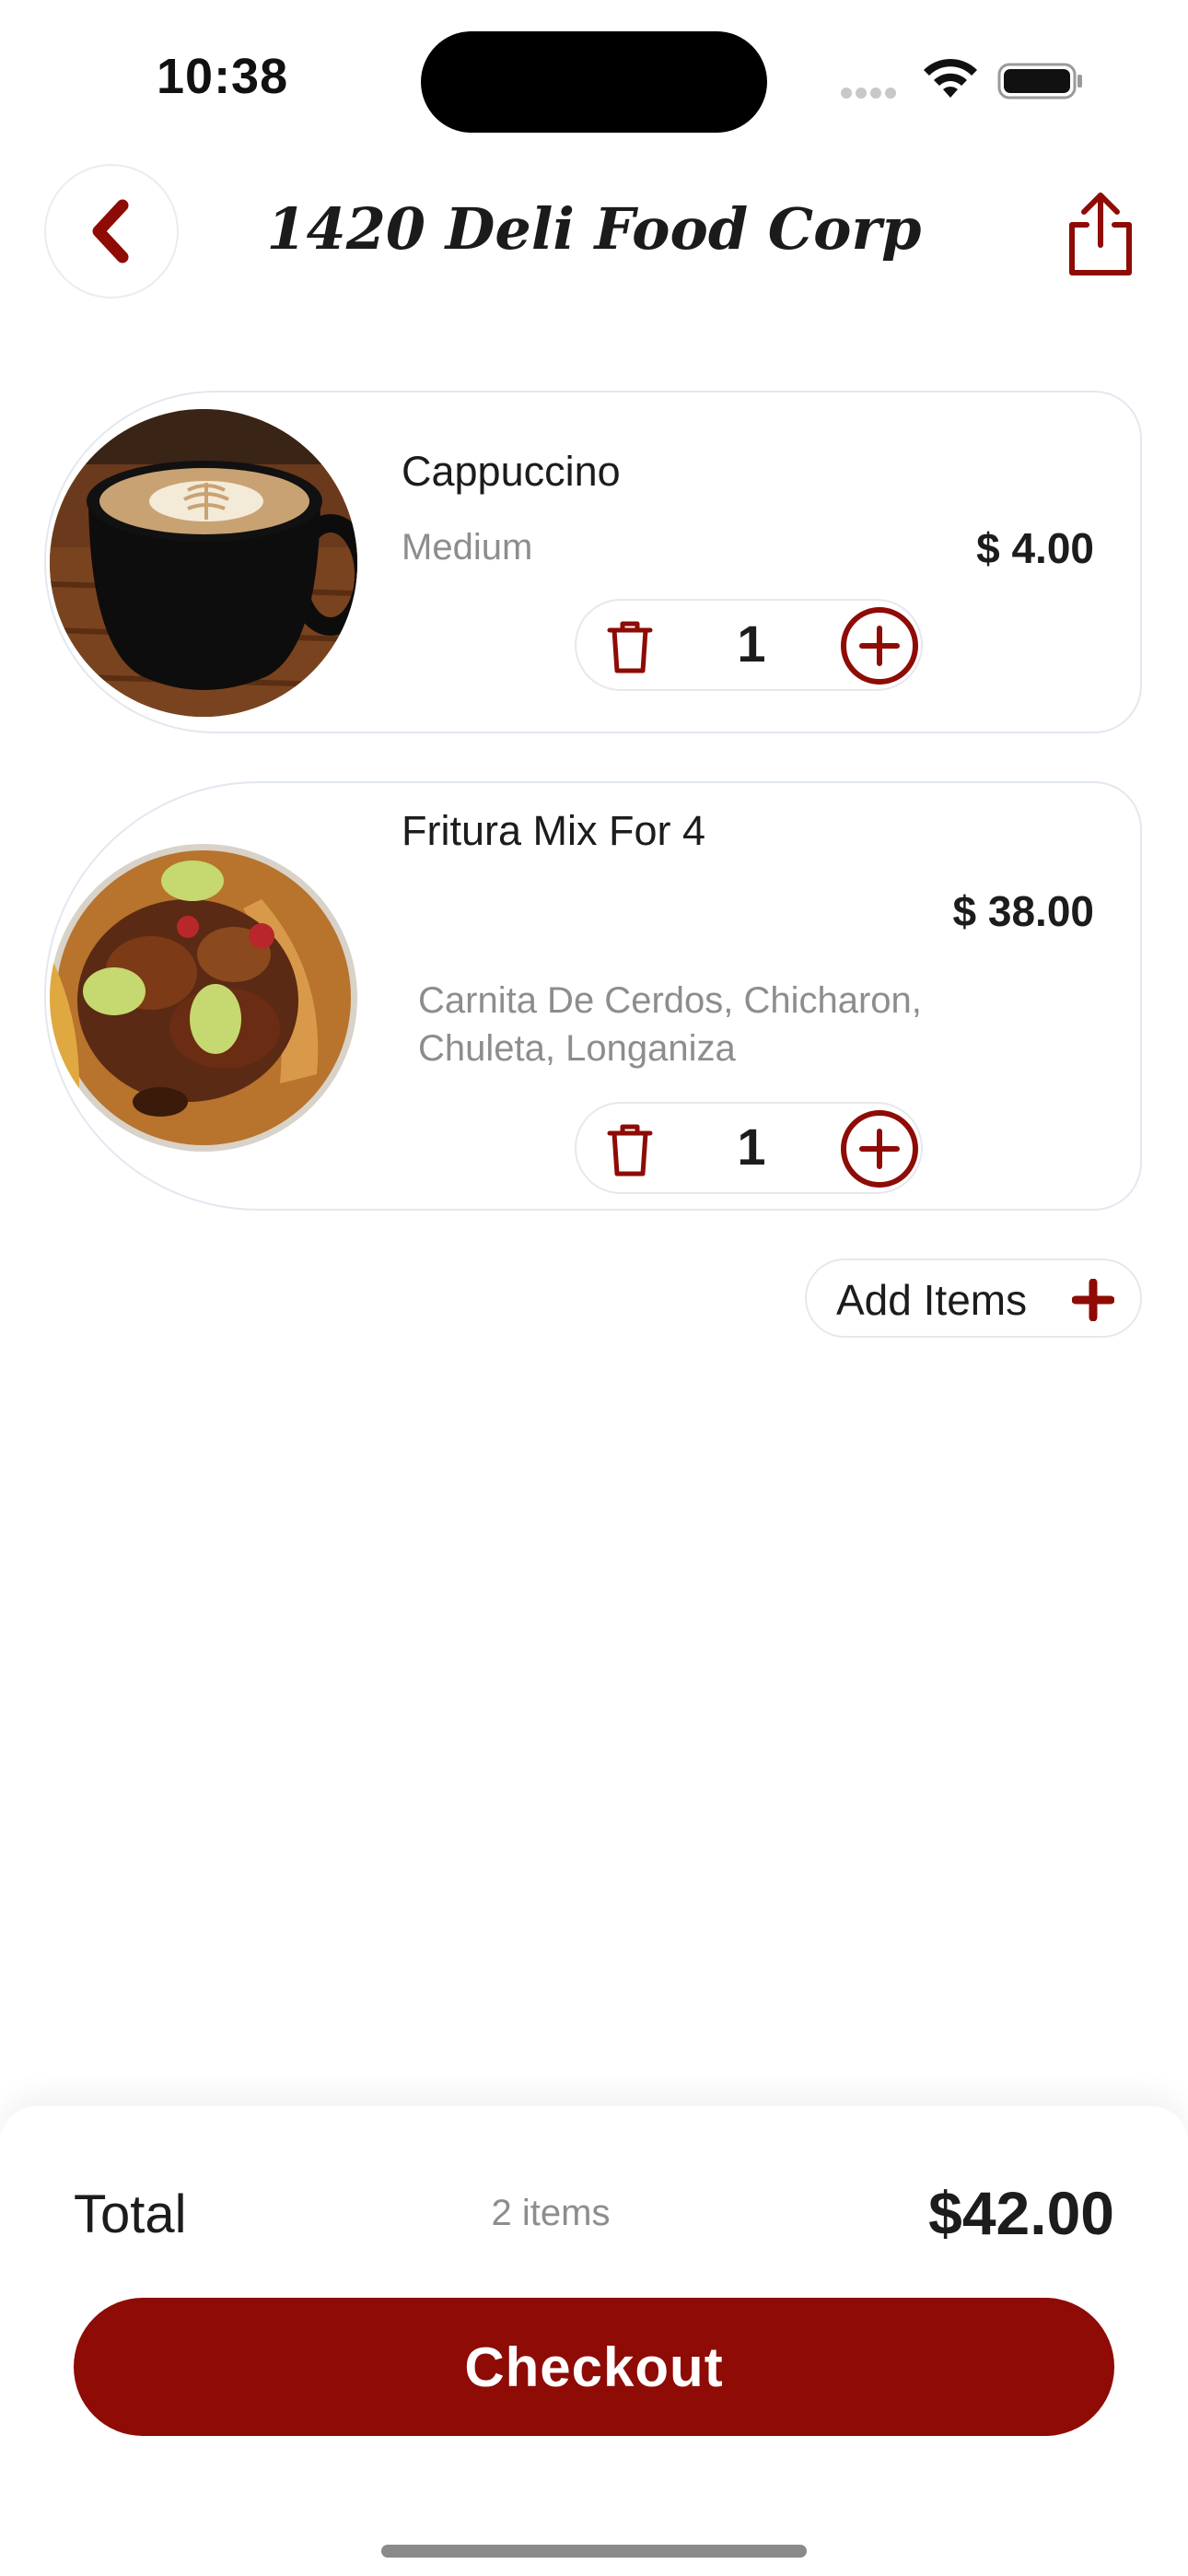  I want to click on add-items-label: Add Items, so click(932, 1300).